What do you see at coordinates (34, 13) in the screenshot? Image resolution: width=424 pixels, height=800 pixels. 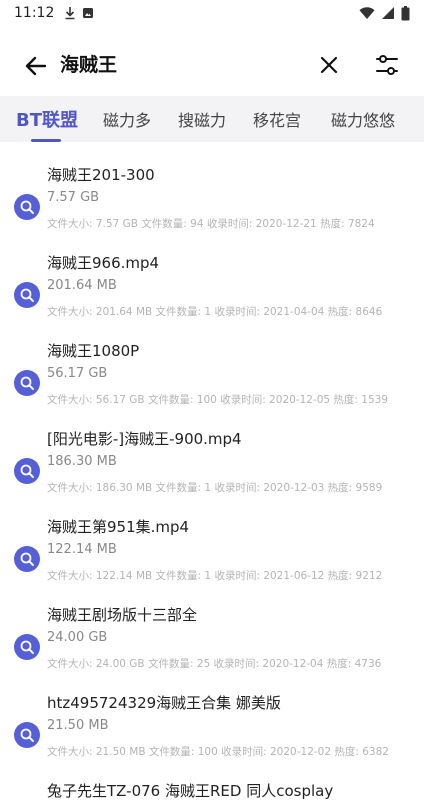 I see `status-time: 11:12` at bounding box center [34, 13].